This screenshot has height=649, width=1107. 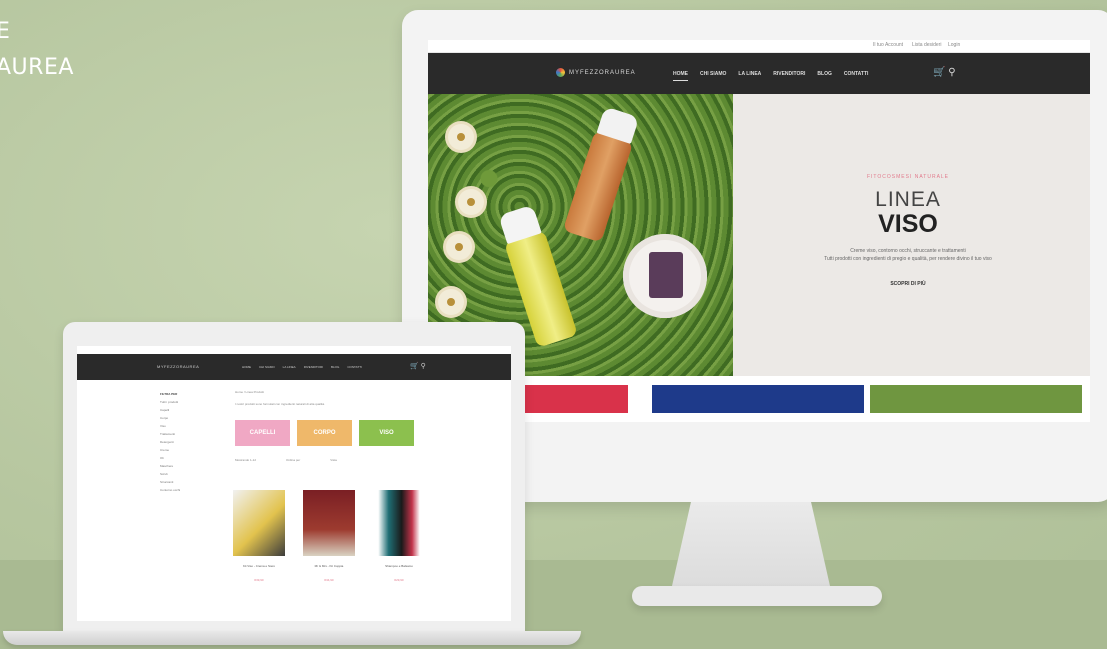 I want to click on sidebar-item: Scrub, so click(x=191, y=474).